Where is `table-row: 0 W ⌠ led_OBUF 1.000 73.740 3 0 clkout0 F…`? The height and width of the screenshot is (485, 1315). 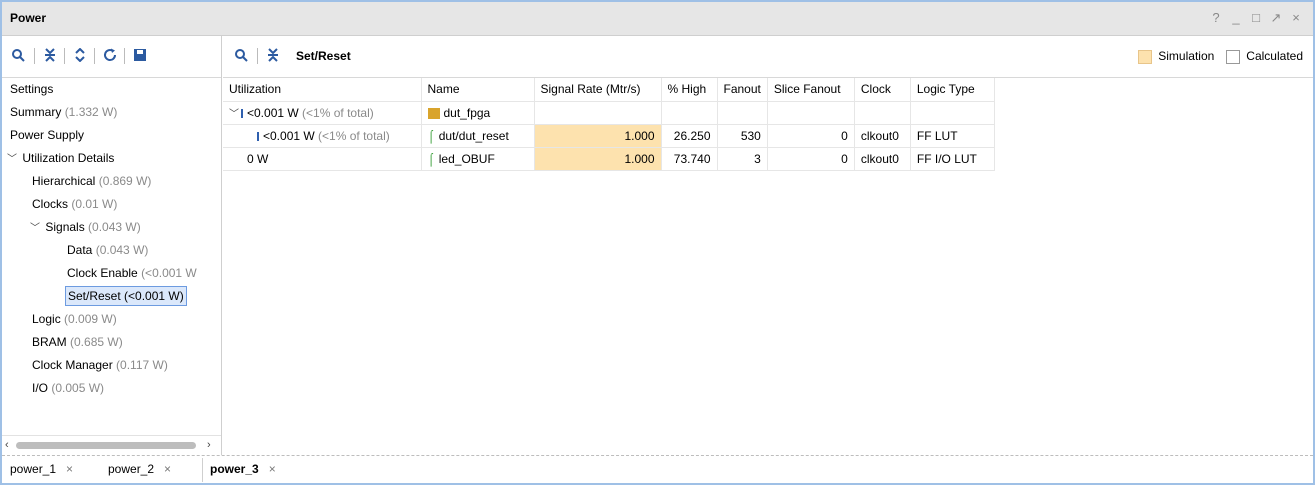 table-row: 0 W ⌠ led_OBUF 1.000 73.740 3 0 clkout0 F… is located at coordinates (609, 159).